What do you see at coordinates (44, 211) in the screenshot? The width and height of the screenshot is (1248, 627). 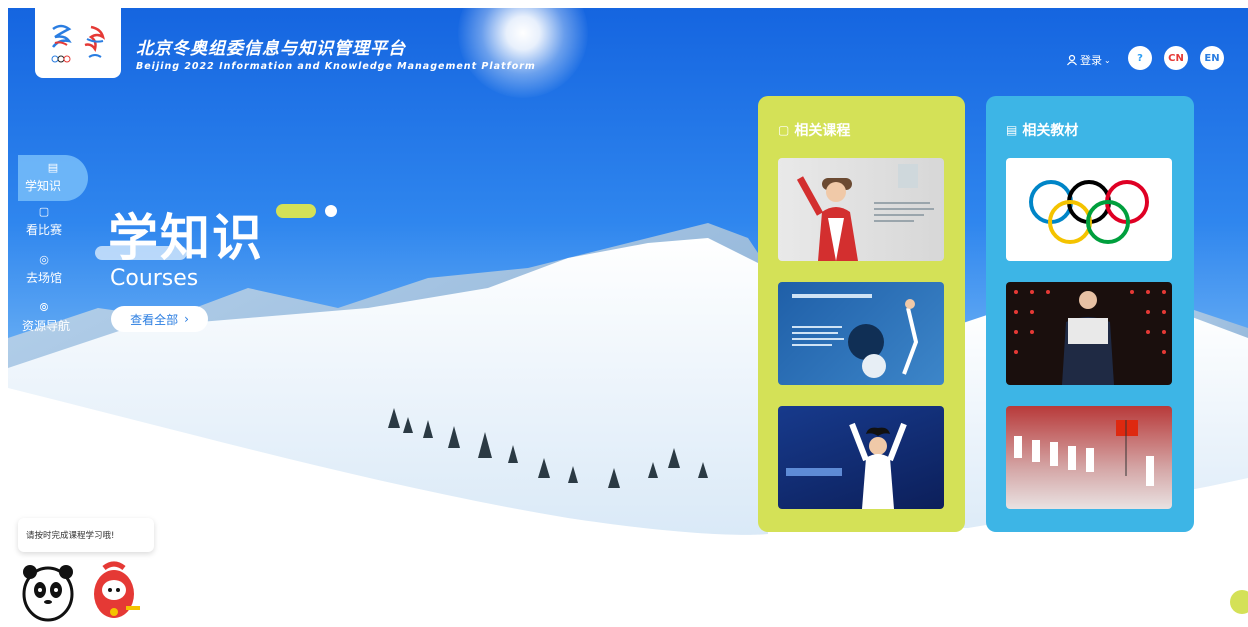 I see `video-icon: ▢` at bounding box center [44, 211].